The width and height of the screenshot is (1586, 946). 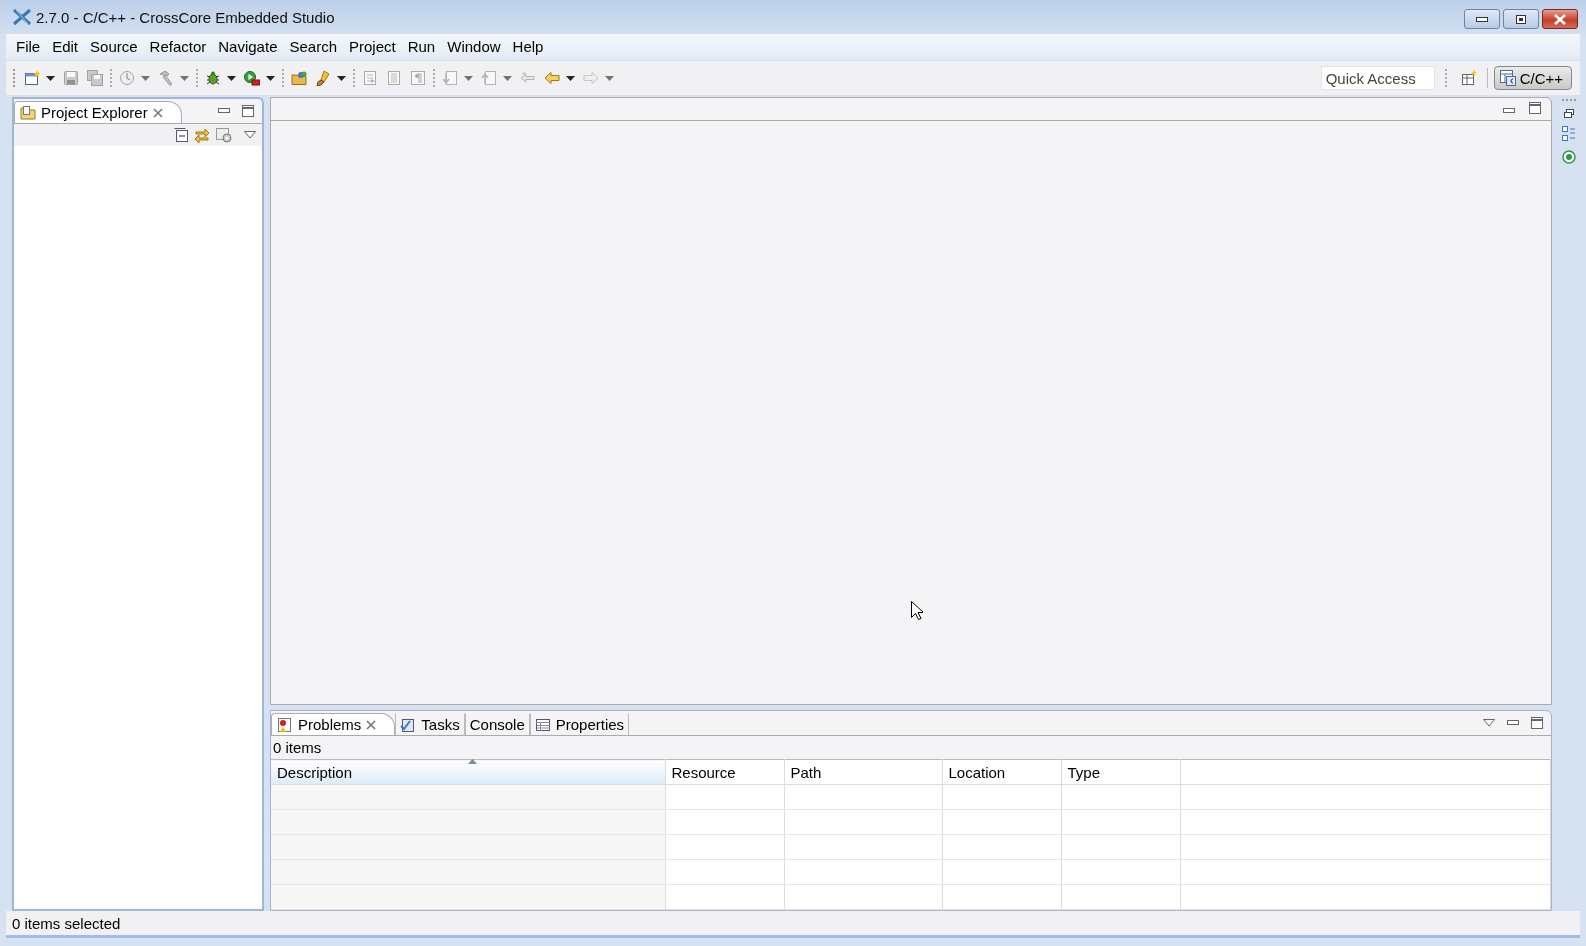 I want to click on link-editor-button, so click(x=202, y=135).